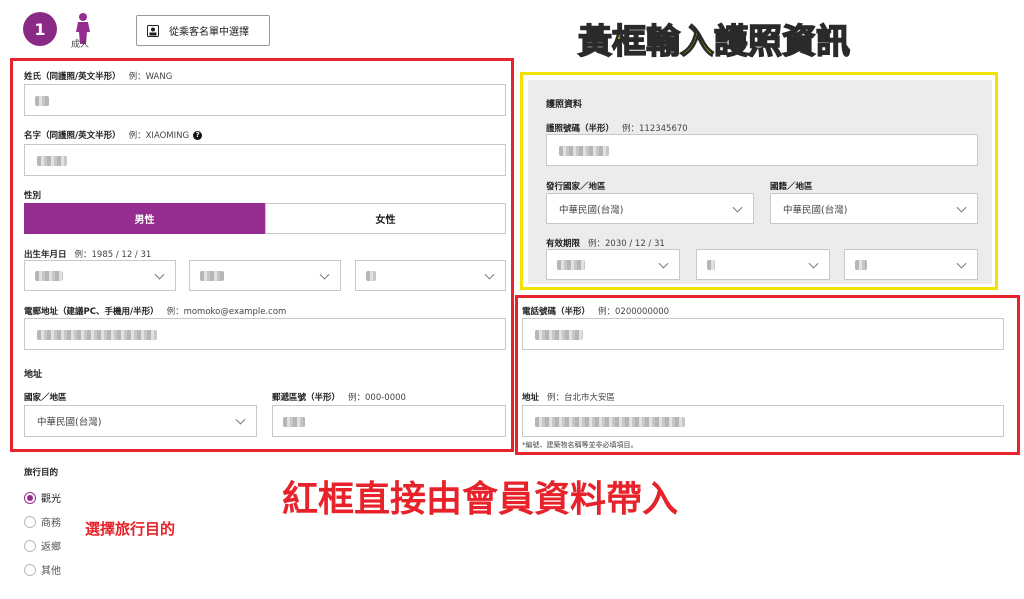 The image size is (1024, 599). What do you see at coordinates (339, 398) in the screenshot?
I see `zip-label: 郵遞區號（半形） 例：000-0000` at bounding box center [339, 398].